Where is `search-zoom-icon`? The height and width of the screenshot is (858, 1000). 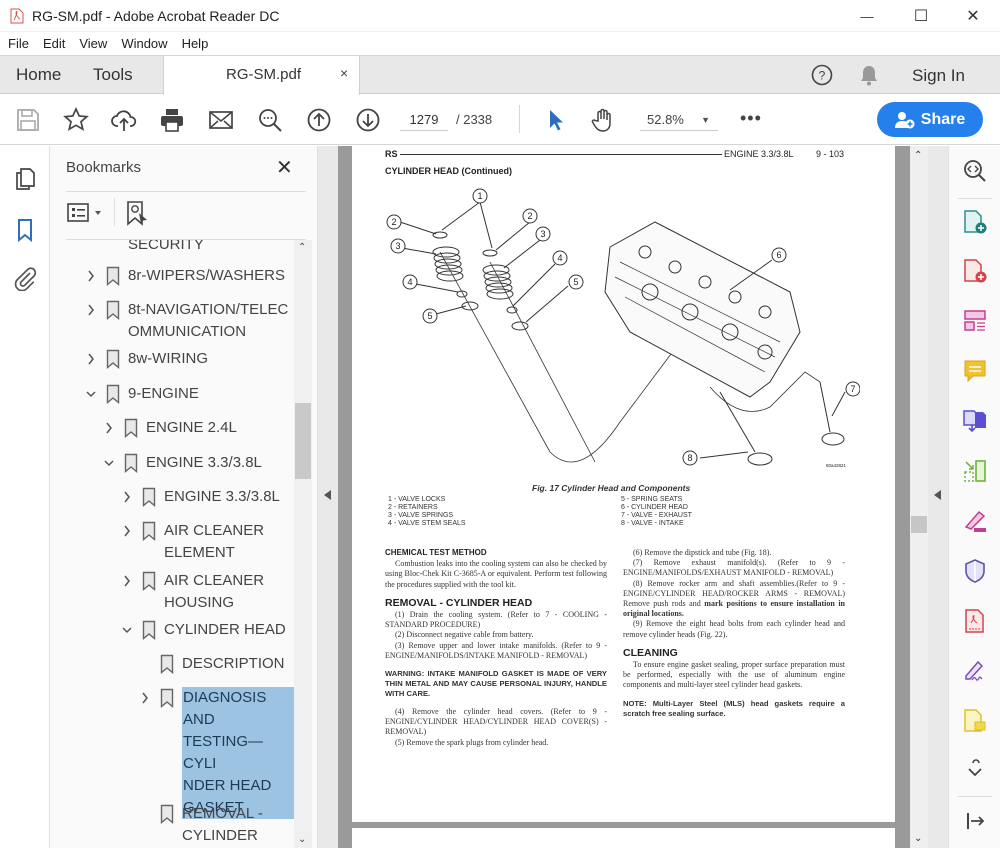
search-zoom-icon is located at coordinates (270, 120).